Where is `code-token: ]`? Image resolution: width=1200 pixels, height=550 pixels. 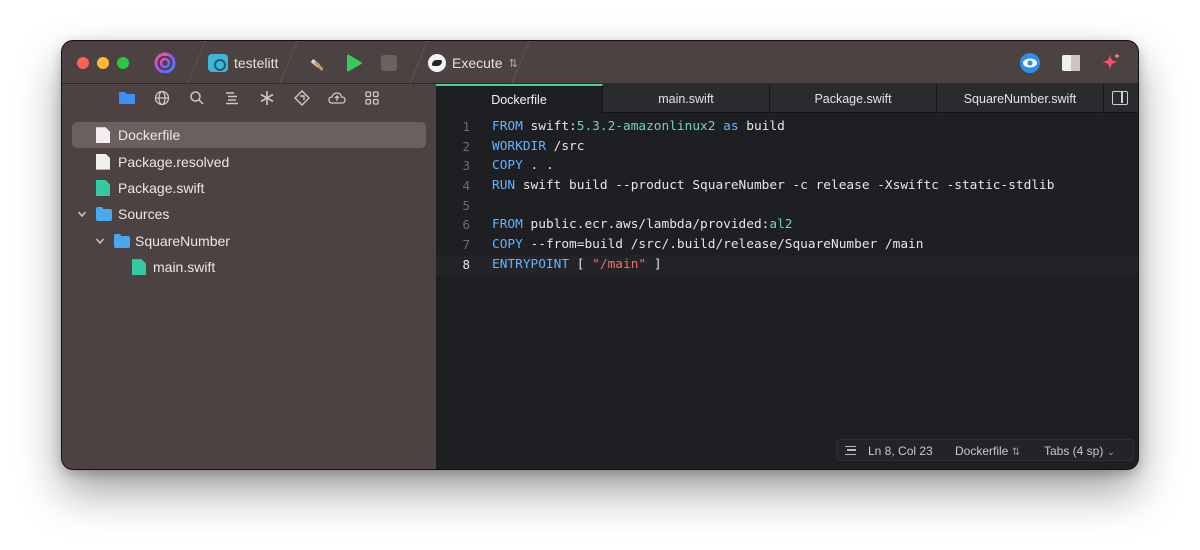 code-token: ] is located at coordinates (654, 264).